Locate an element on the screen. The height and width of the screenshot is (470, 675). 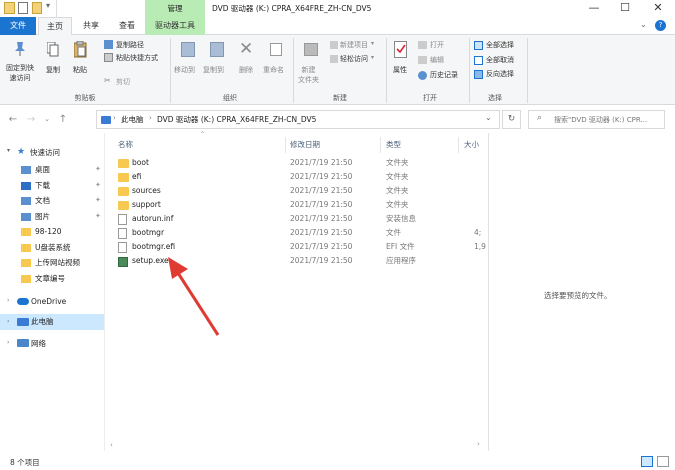
new-item-icon is located at coordinates (334, 45).